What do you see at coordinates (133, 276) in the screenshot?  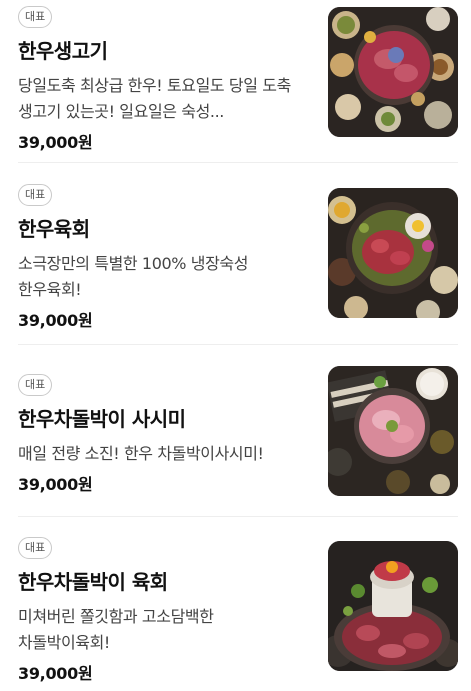 I see `menu-item-description: 소극장만의 특별한 100% 냉장숙성 한우육회!` at bounding box center [133, 276].